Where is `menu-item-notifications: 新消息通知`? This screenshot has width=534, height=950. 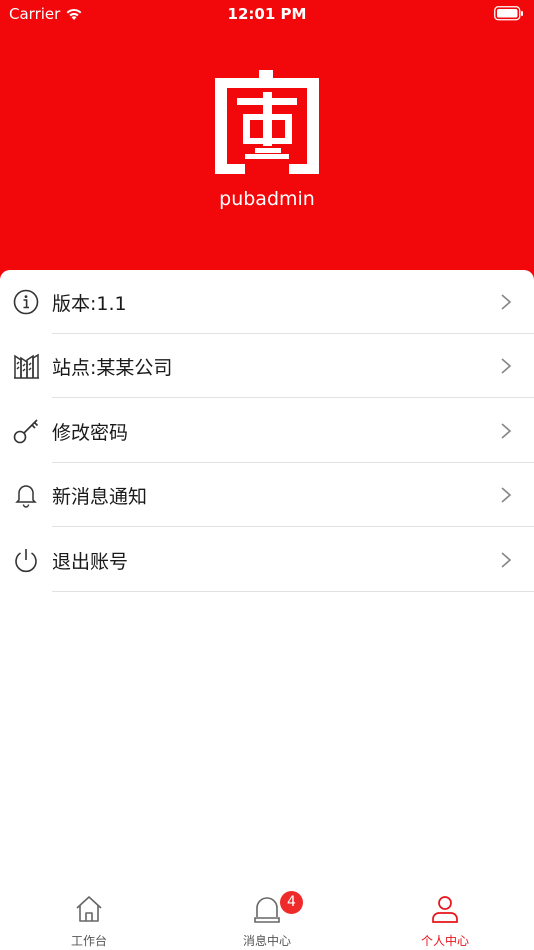
menu-item-notifications: 新消息通知 is located at coordinates (267, 495).